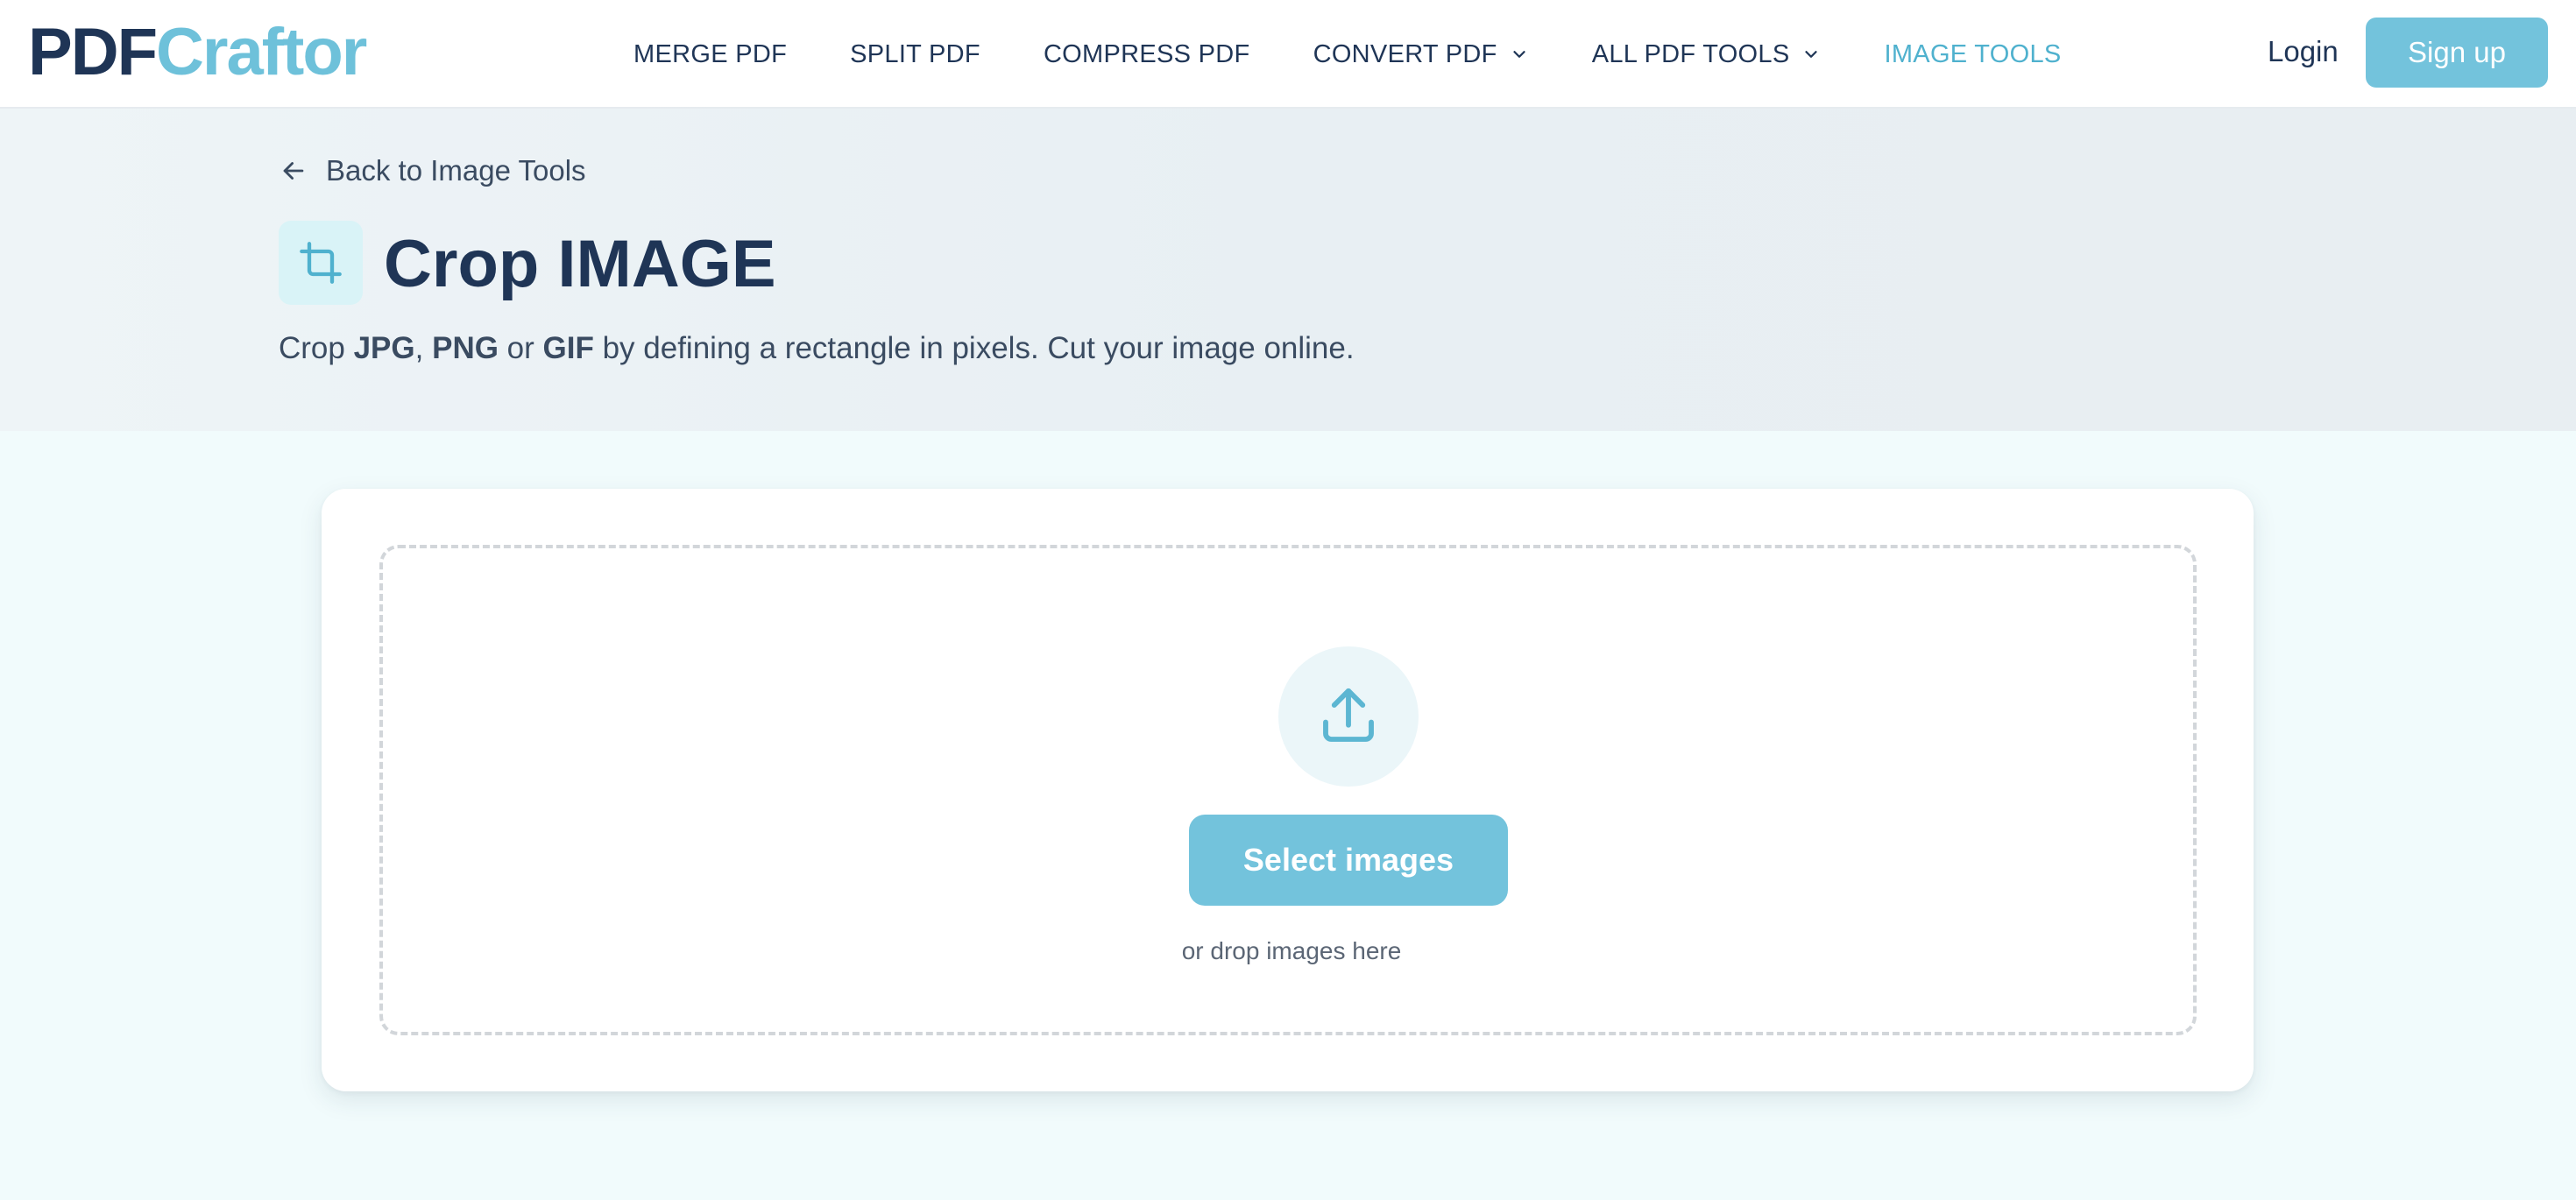 The height and width of the screenshot is (1200, 2576). I want to click on page-title: Crop IMAGE, so click(580, 264).